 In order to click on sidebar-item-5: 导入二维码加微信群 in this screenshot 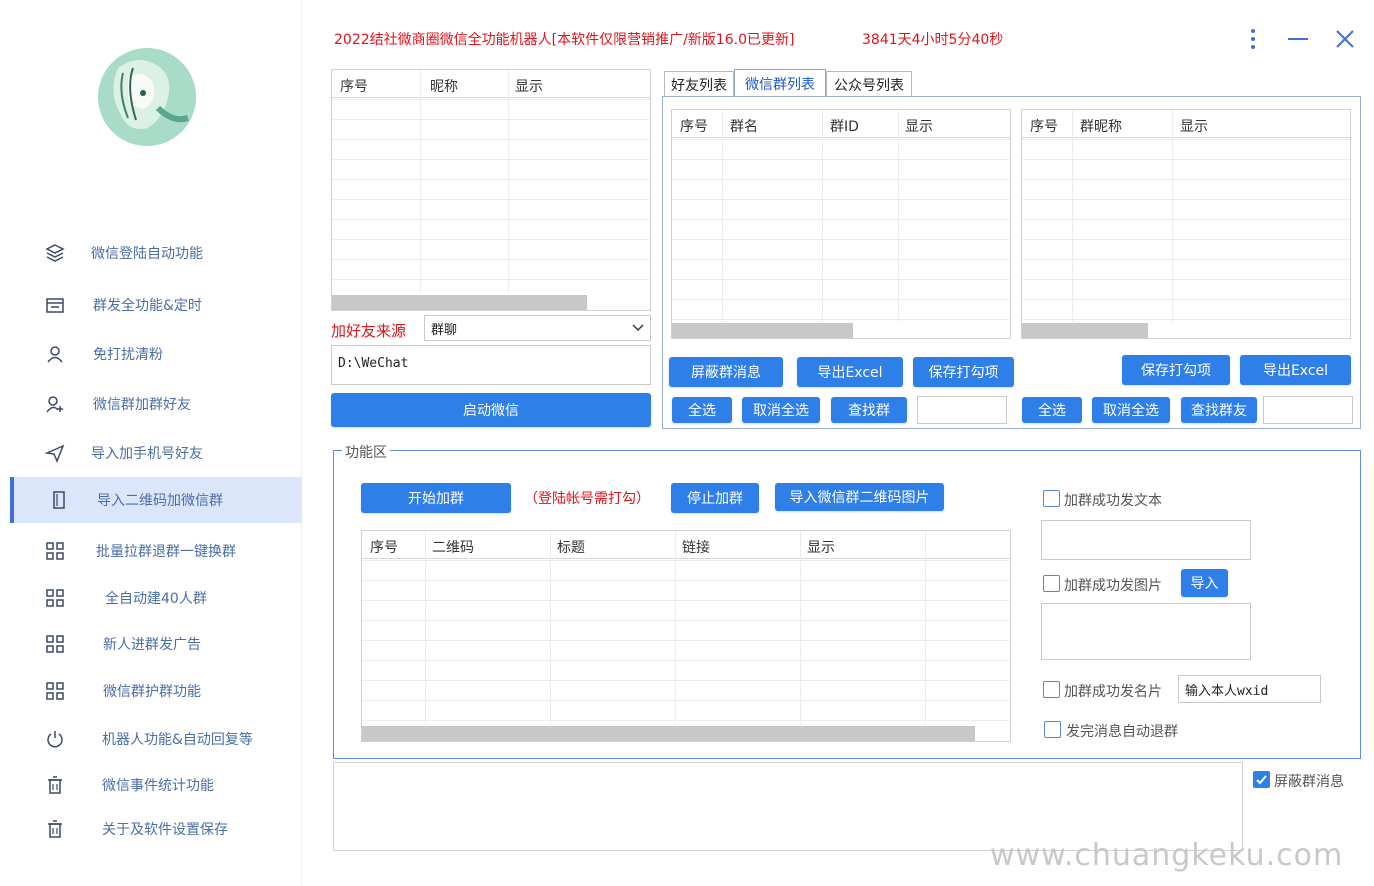, I will do `click(156, 500)`.